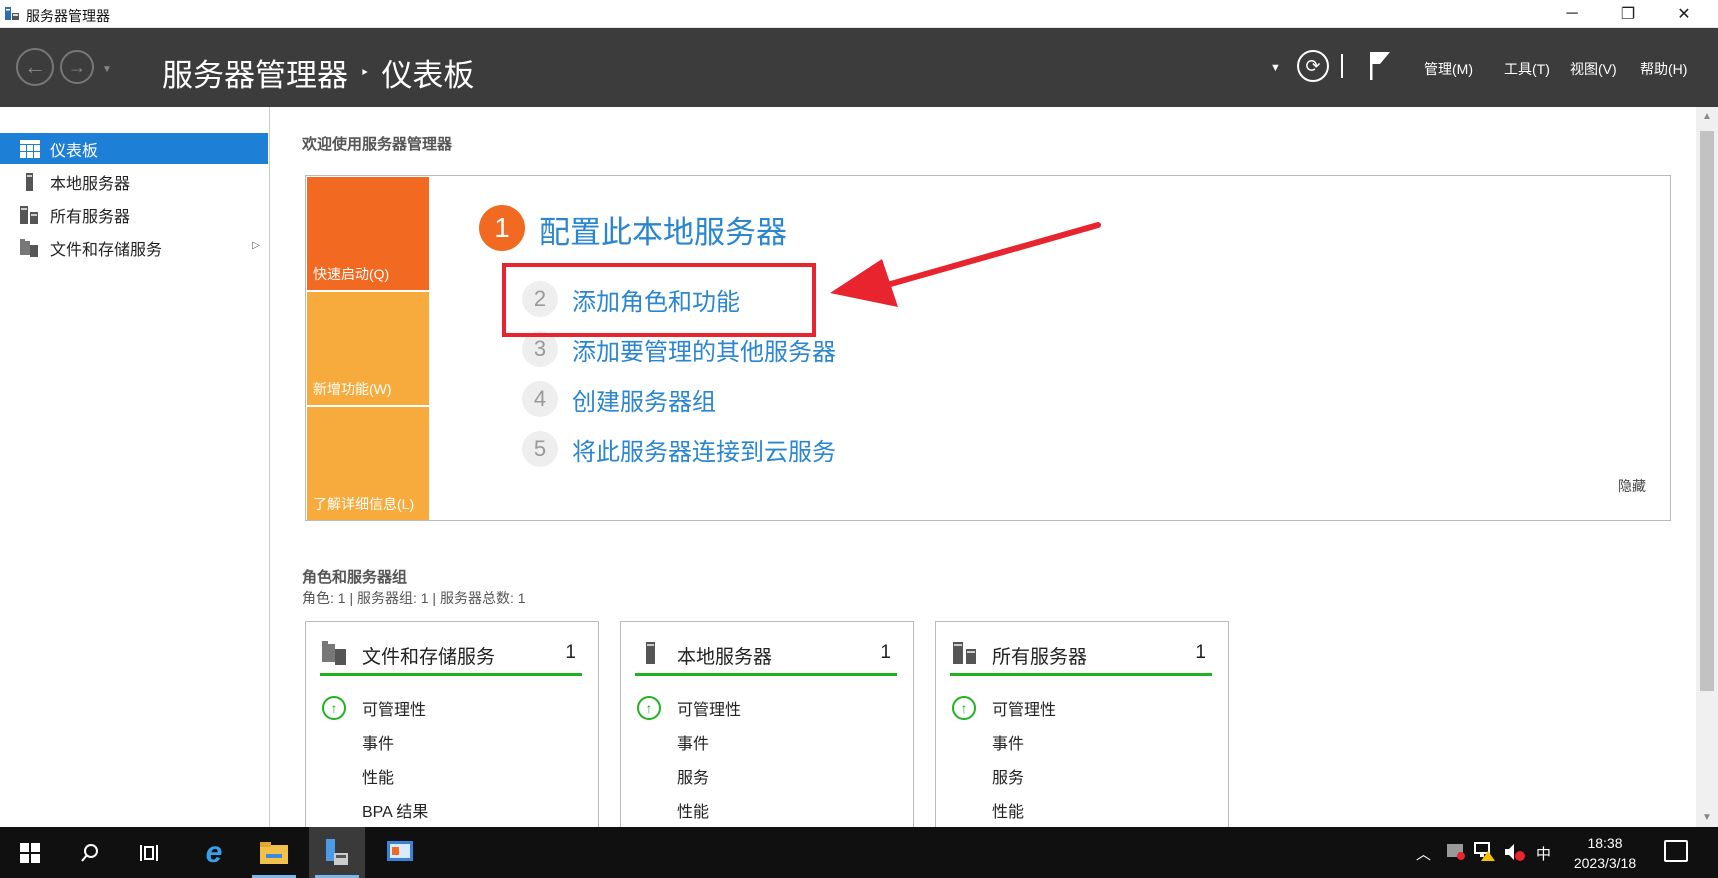 This screenshot has height=878, width=1718. I want to click on header-dropdown-icon: ▼, so click(1275, 68).